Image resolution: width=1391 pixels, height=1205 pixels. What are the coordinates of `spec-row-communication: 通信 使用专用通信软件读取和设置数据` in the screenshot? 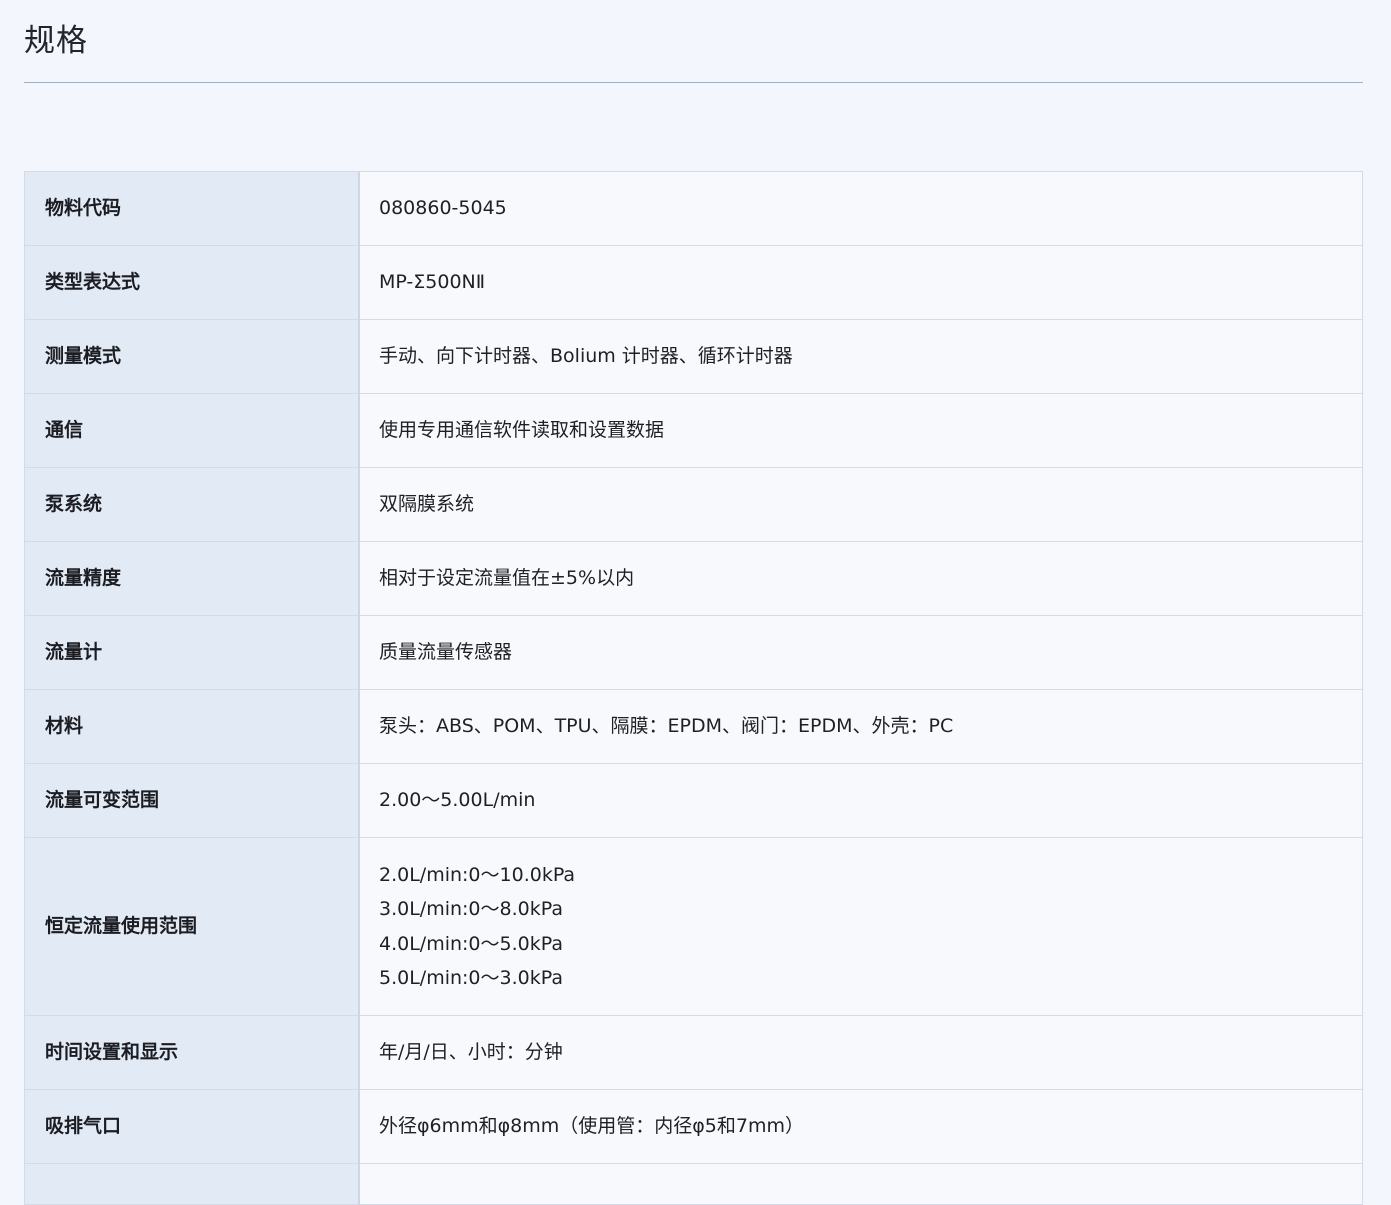 It's located at (693, 430).